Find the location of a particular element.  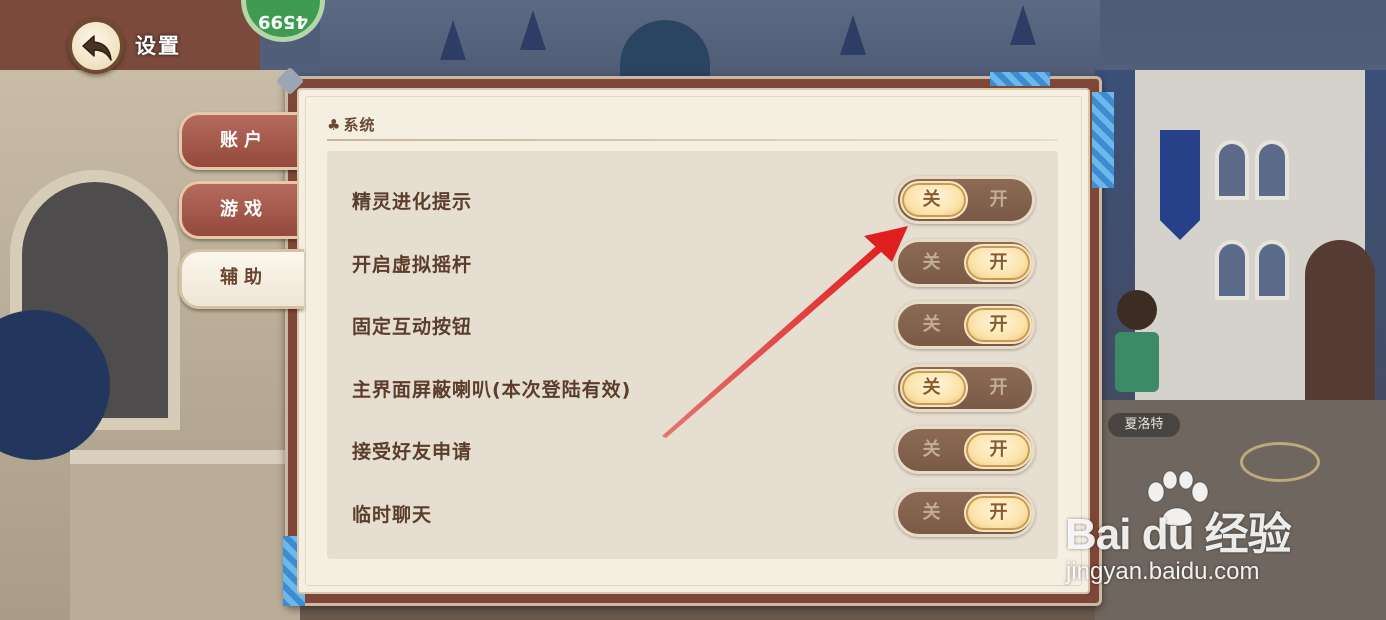

setting-label: 临时聊天 is located at coordinates (392, 515).